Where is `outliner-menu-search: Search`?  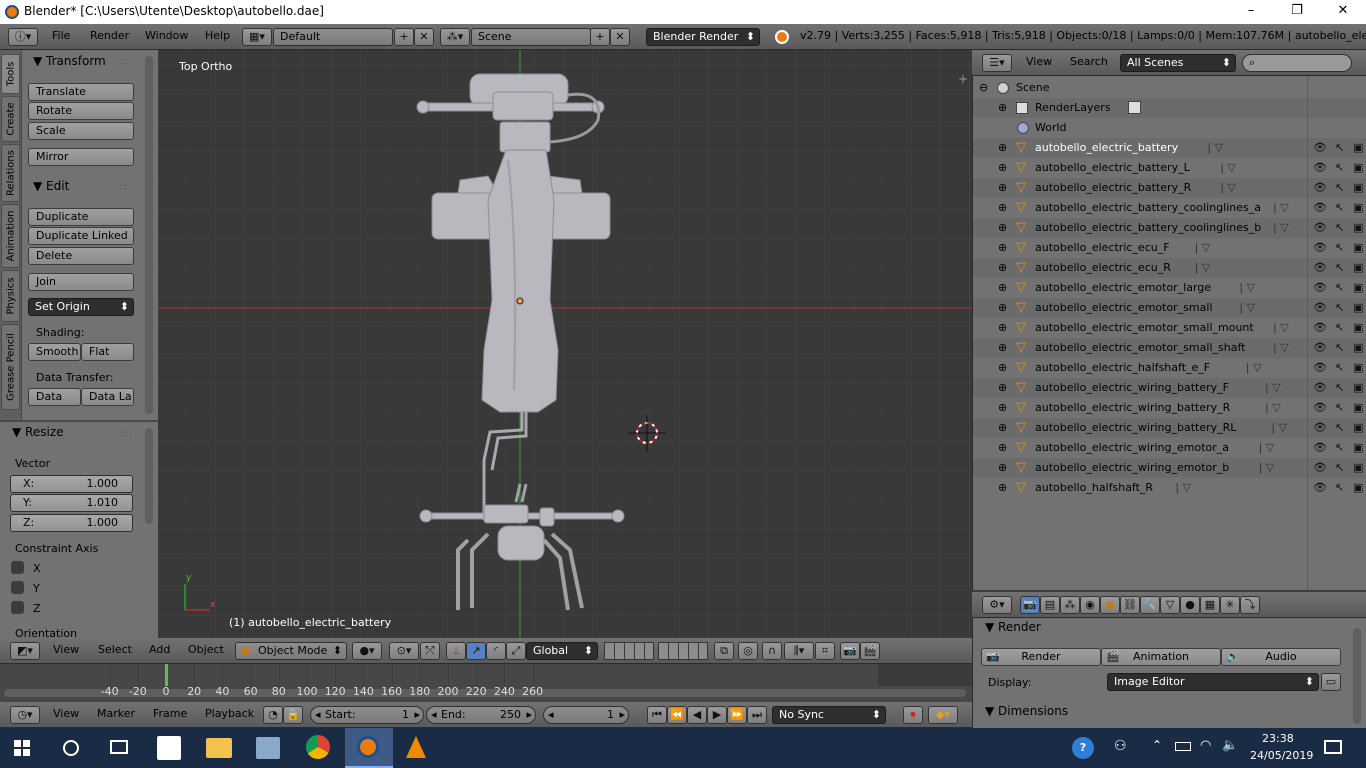
outliner-menu-search: Search is located at coordinates (1089, 61).